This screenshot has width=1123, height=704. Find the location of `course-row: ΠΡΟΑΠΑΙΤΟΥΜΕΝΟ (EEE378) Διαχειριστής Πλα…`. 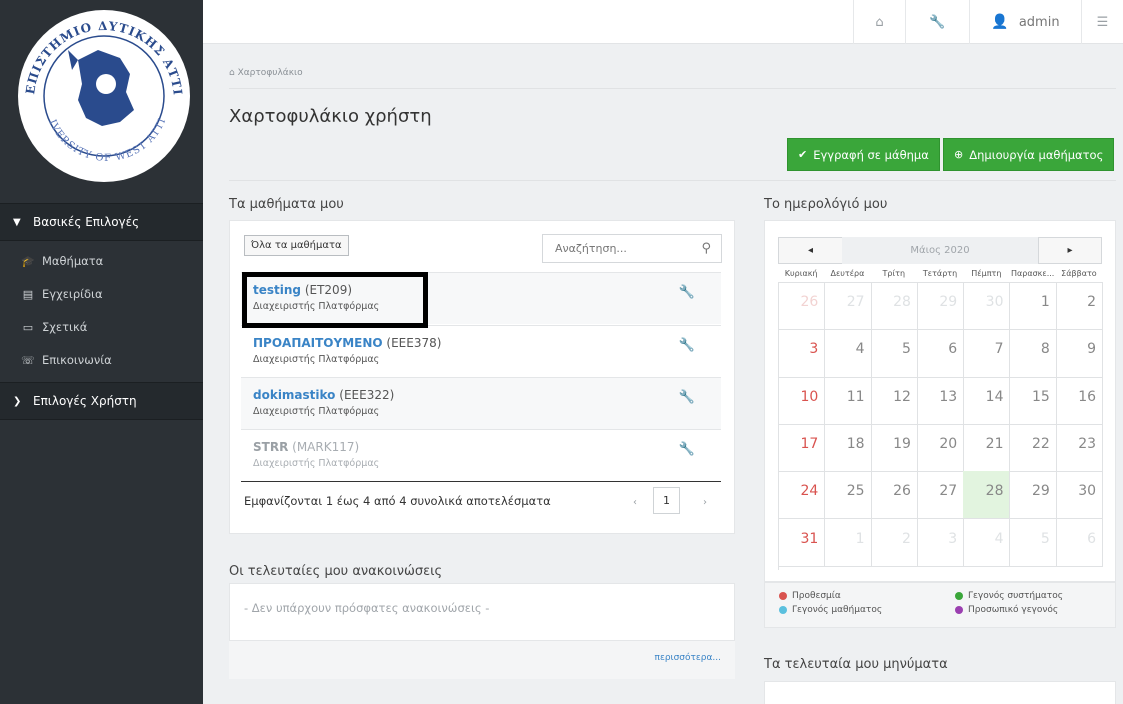

course-row: ΠΡΟΑΠΑΙΤΟΥΜΕΝΟ (EEE378) Διαχειριστής Πλα… is located at coordinates (481, 351).